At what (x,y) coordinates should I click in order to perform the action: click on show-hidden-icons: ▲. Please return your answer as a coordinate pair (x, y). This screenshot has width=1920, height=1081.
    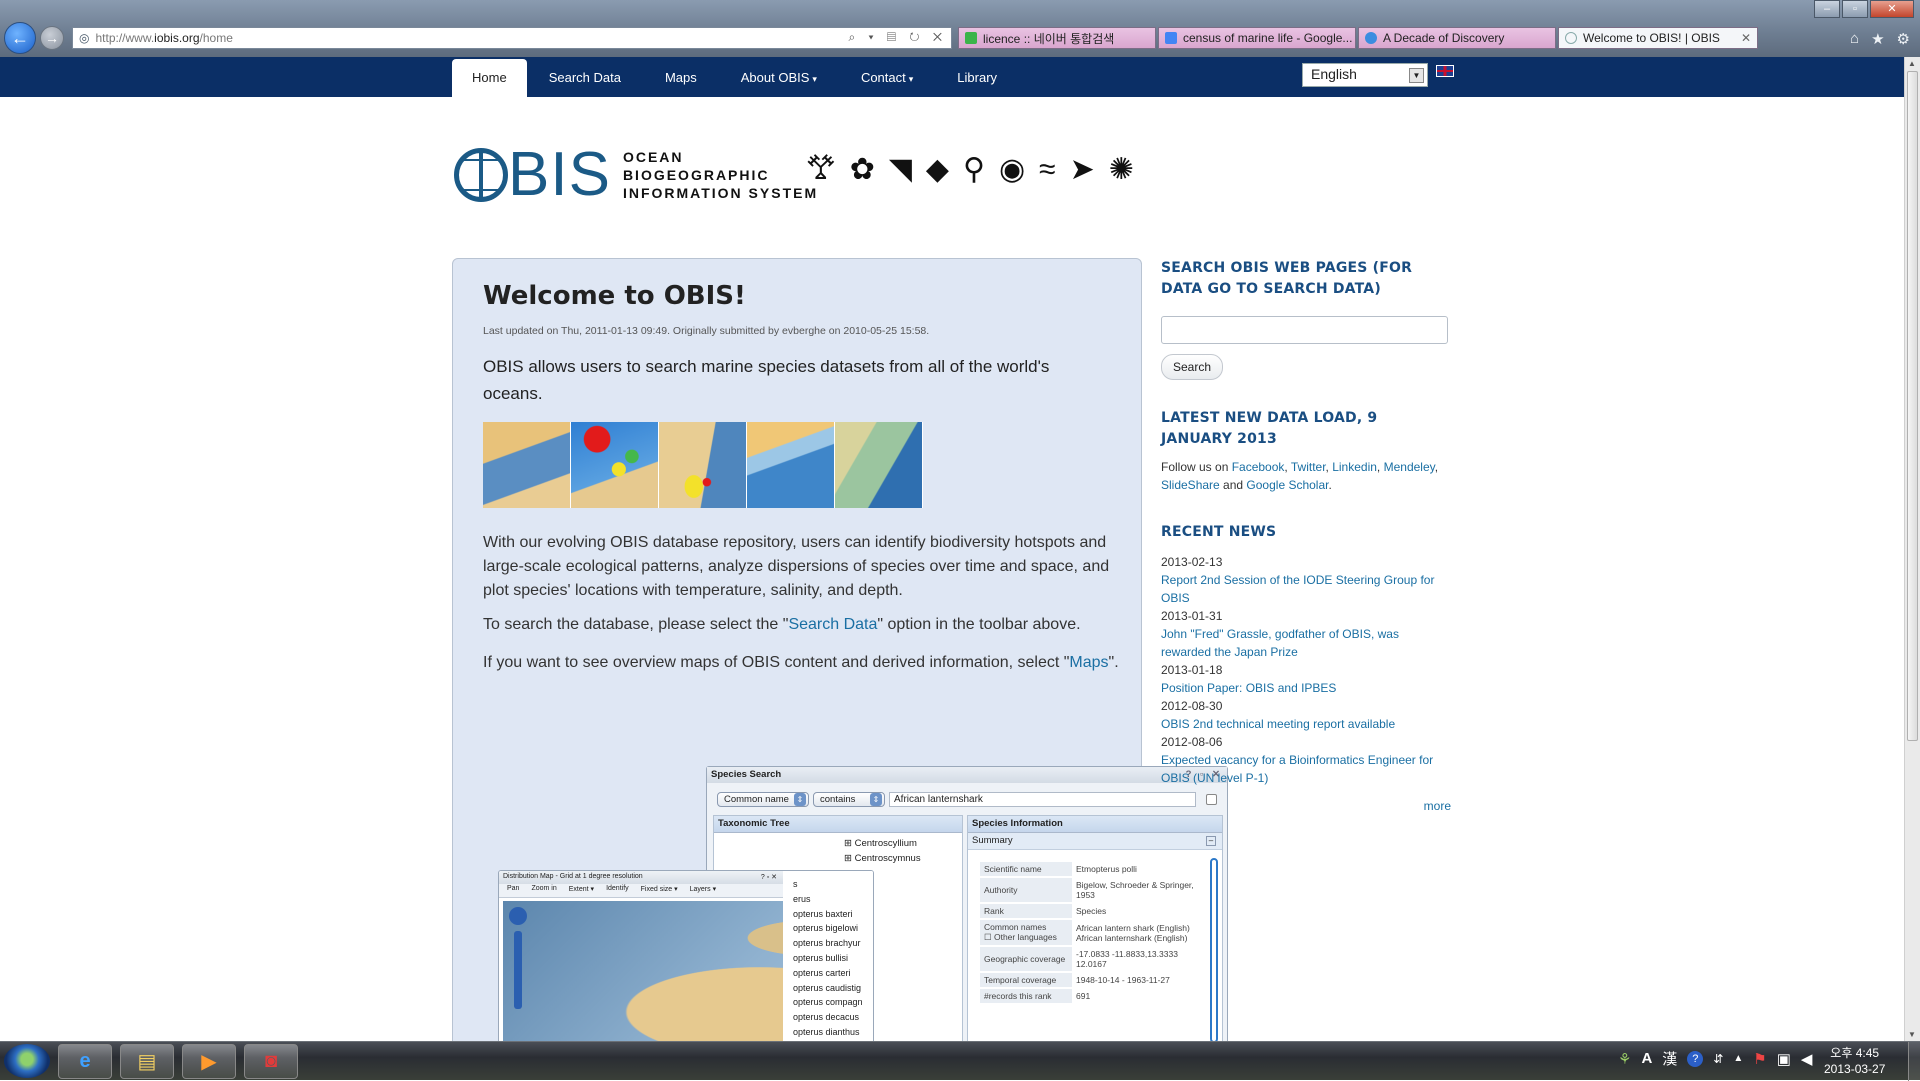
    Looking at the image, I should click on (1738, 1058).